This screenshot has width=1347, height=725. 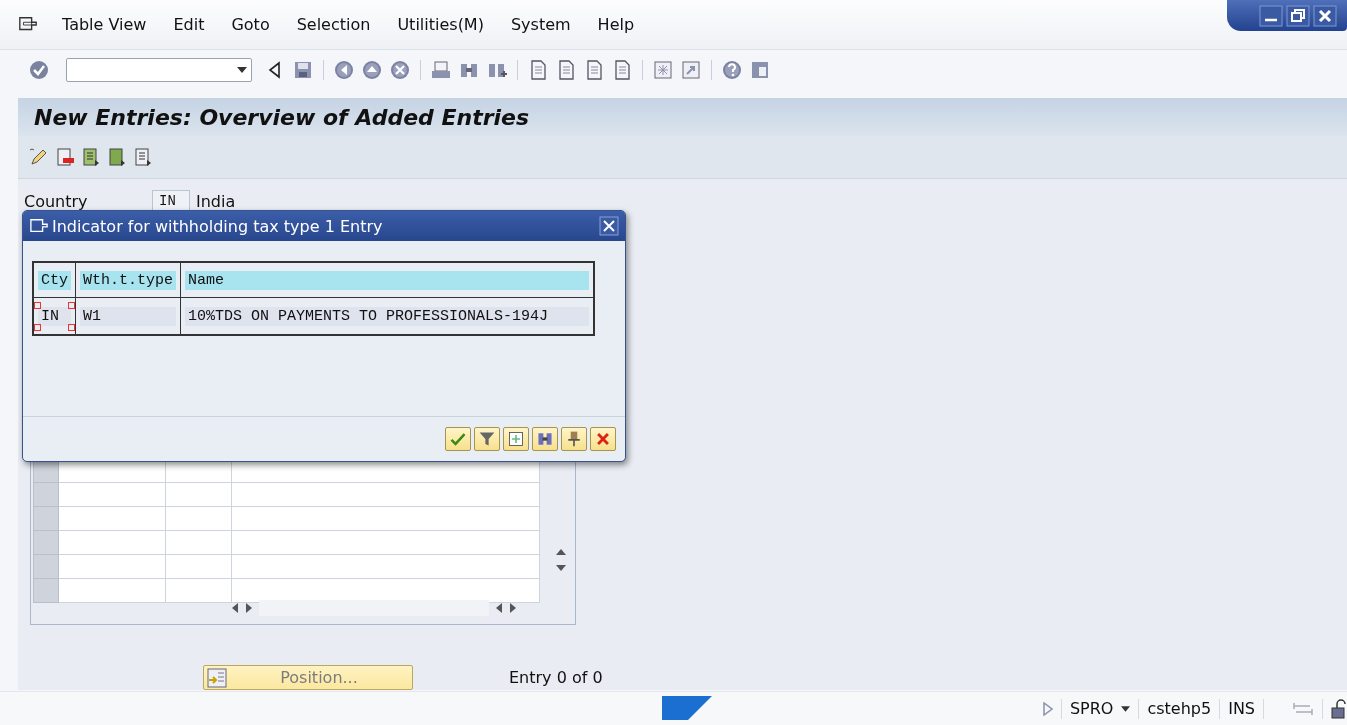 I want to click on screen-title: New Entries: Overview of Added Entries, so click(x=682, y=117).